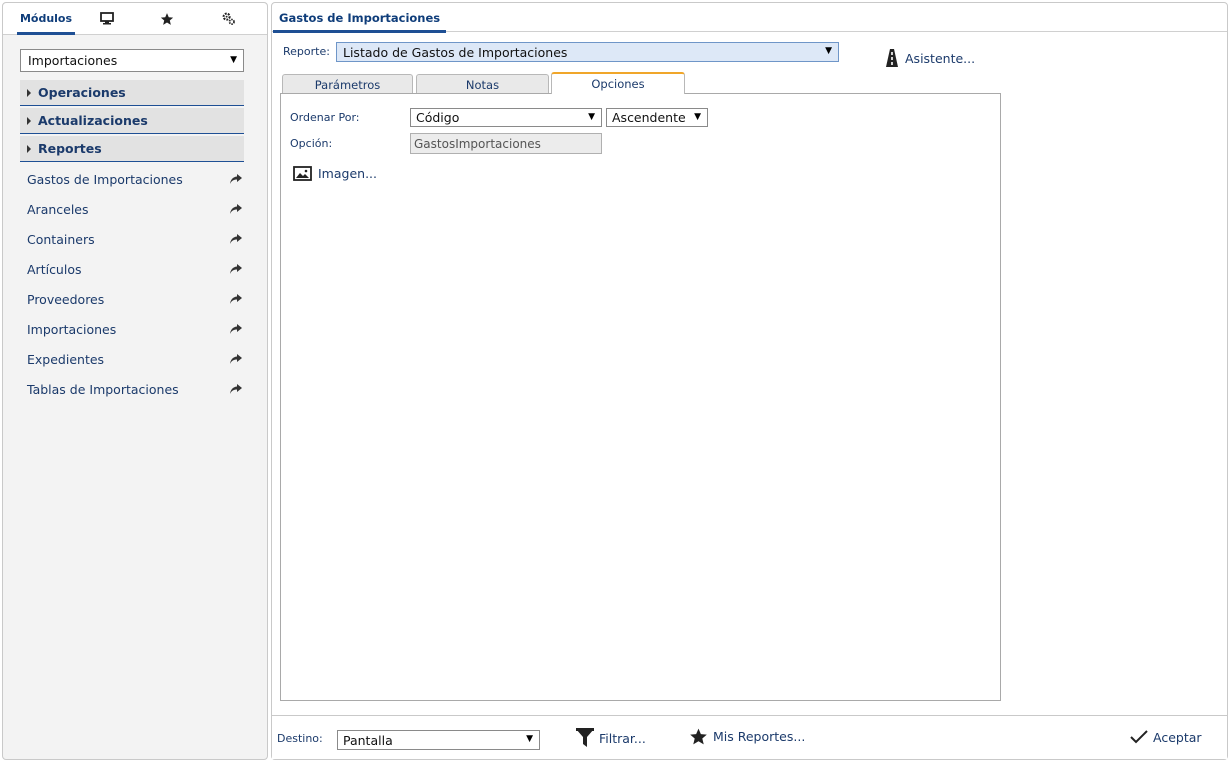  What do you see at coordinates (54, 269) in the screenshot?
I see `nav-item-label: Artículos` at bounding box center [54, 269].